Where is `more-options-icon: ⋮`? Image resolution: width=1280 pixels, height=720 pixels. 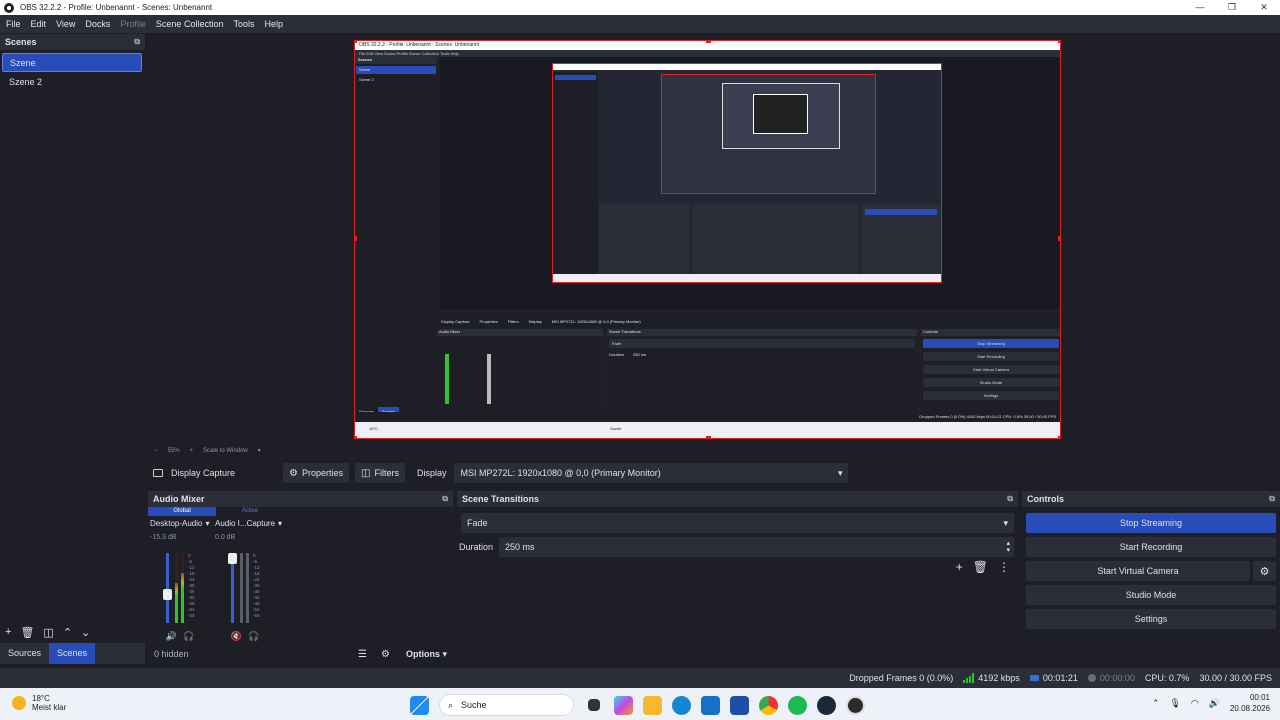 more-options-icon: ⋮ is located at coordinates (1004, 567).